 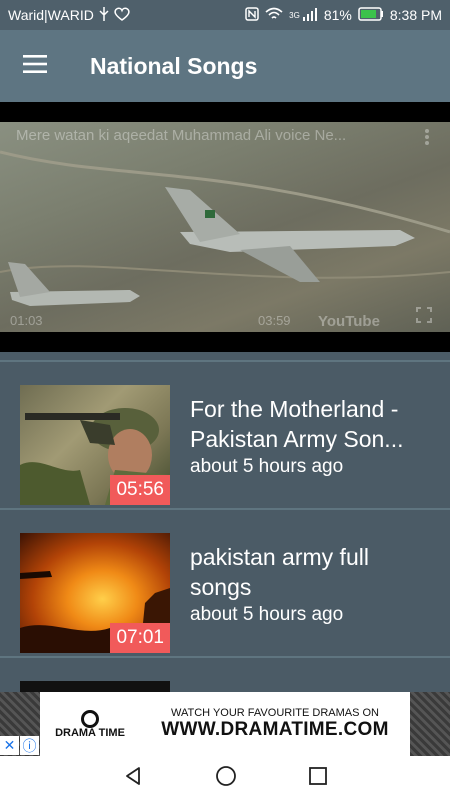 I want to click on hamburger-menu-icon, so click(x=35, y=66).